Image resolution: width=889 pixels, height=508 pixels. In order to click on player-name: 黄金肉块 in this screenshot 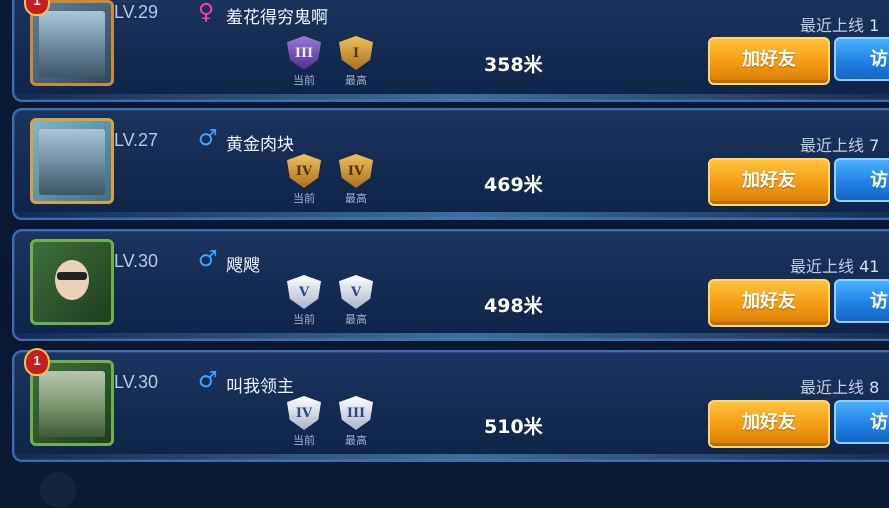, I will do `click(260, 145)`.